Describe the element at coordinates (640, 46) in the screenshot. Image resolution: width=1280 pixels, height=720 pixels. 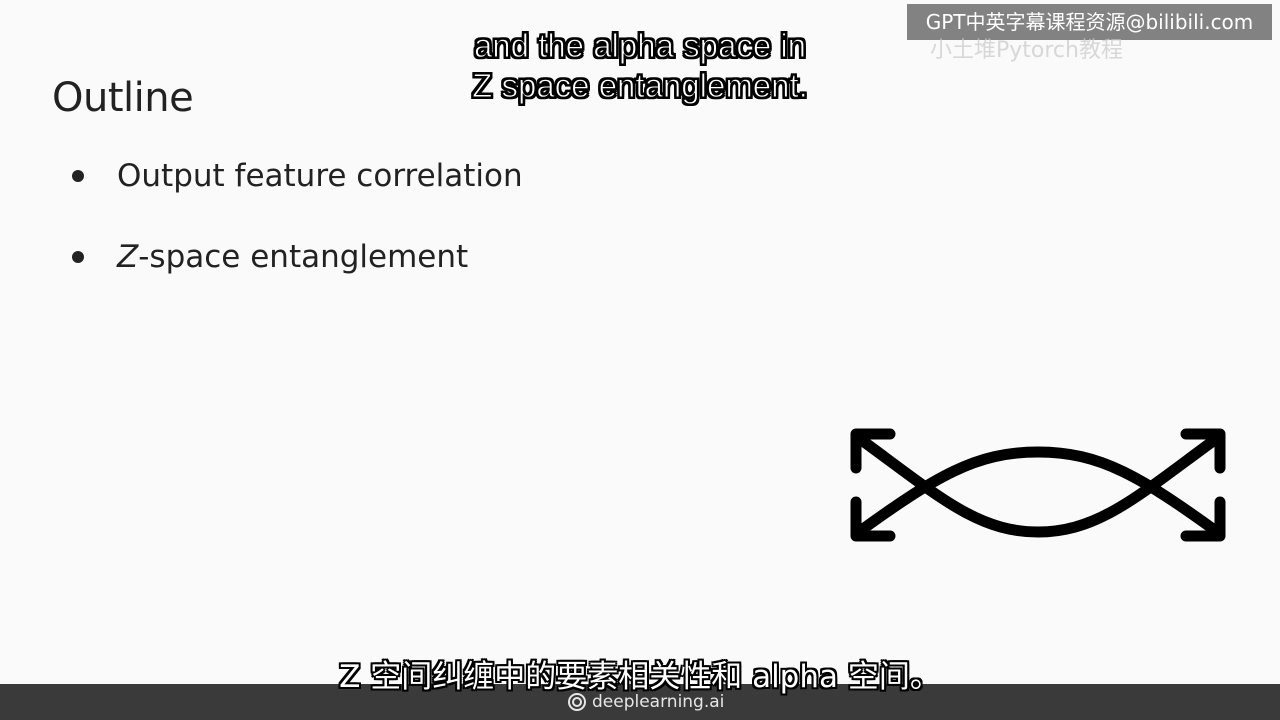
I see `english-subtitle-line1: and the alpha space in` at that location.